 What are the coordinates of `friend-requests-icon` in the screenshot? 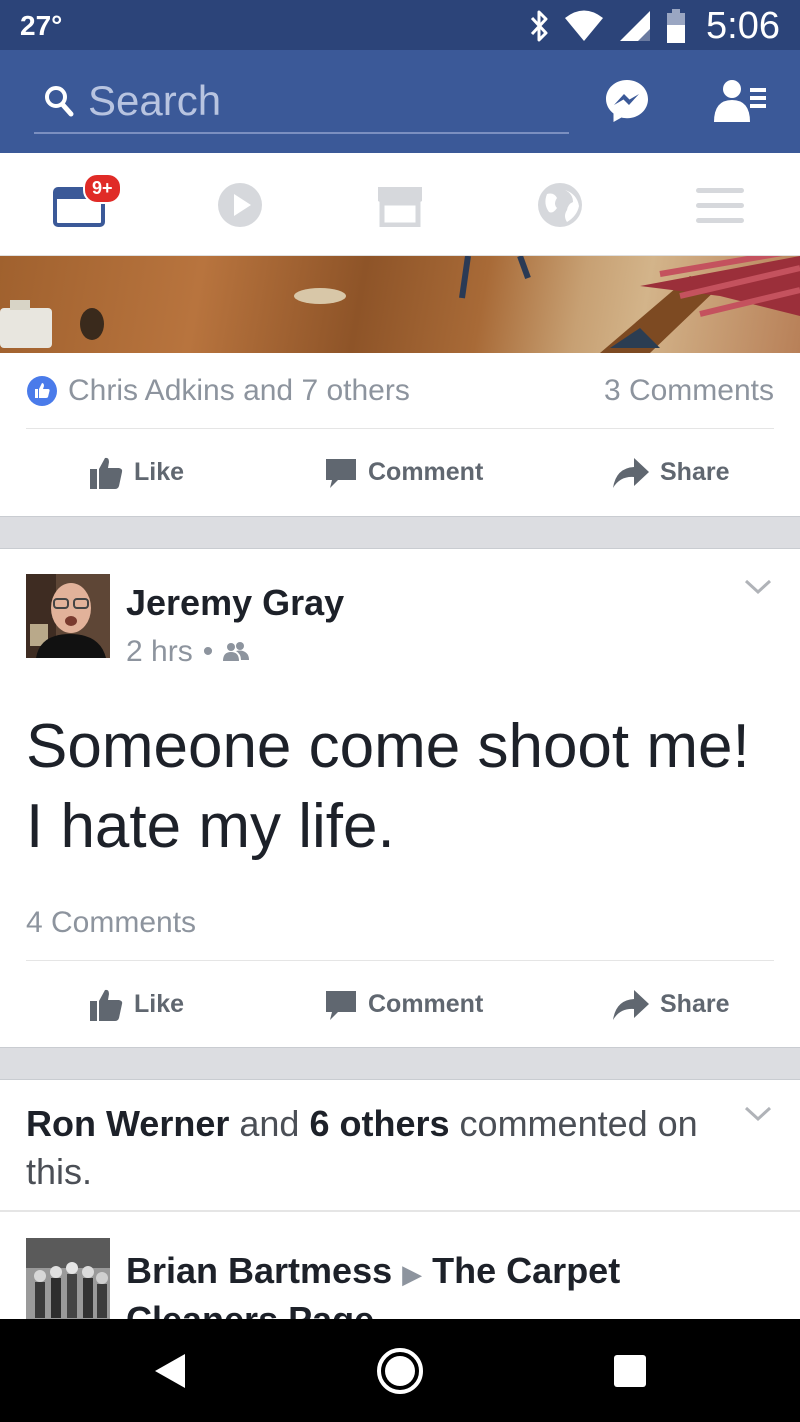 It's located at (740, 101).